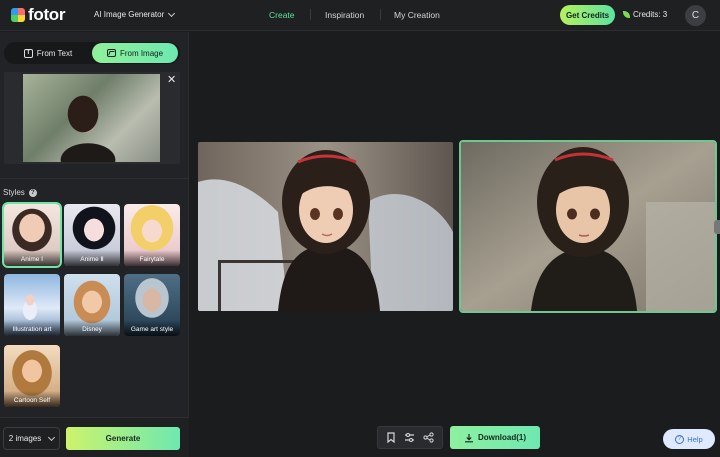 The width and height of the screenshot is (720, 457). I want to click on fotor-logo: fotor, so click(38, 14).